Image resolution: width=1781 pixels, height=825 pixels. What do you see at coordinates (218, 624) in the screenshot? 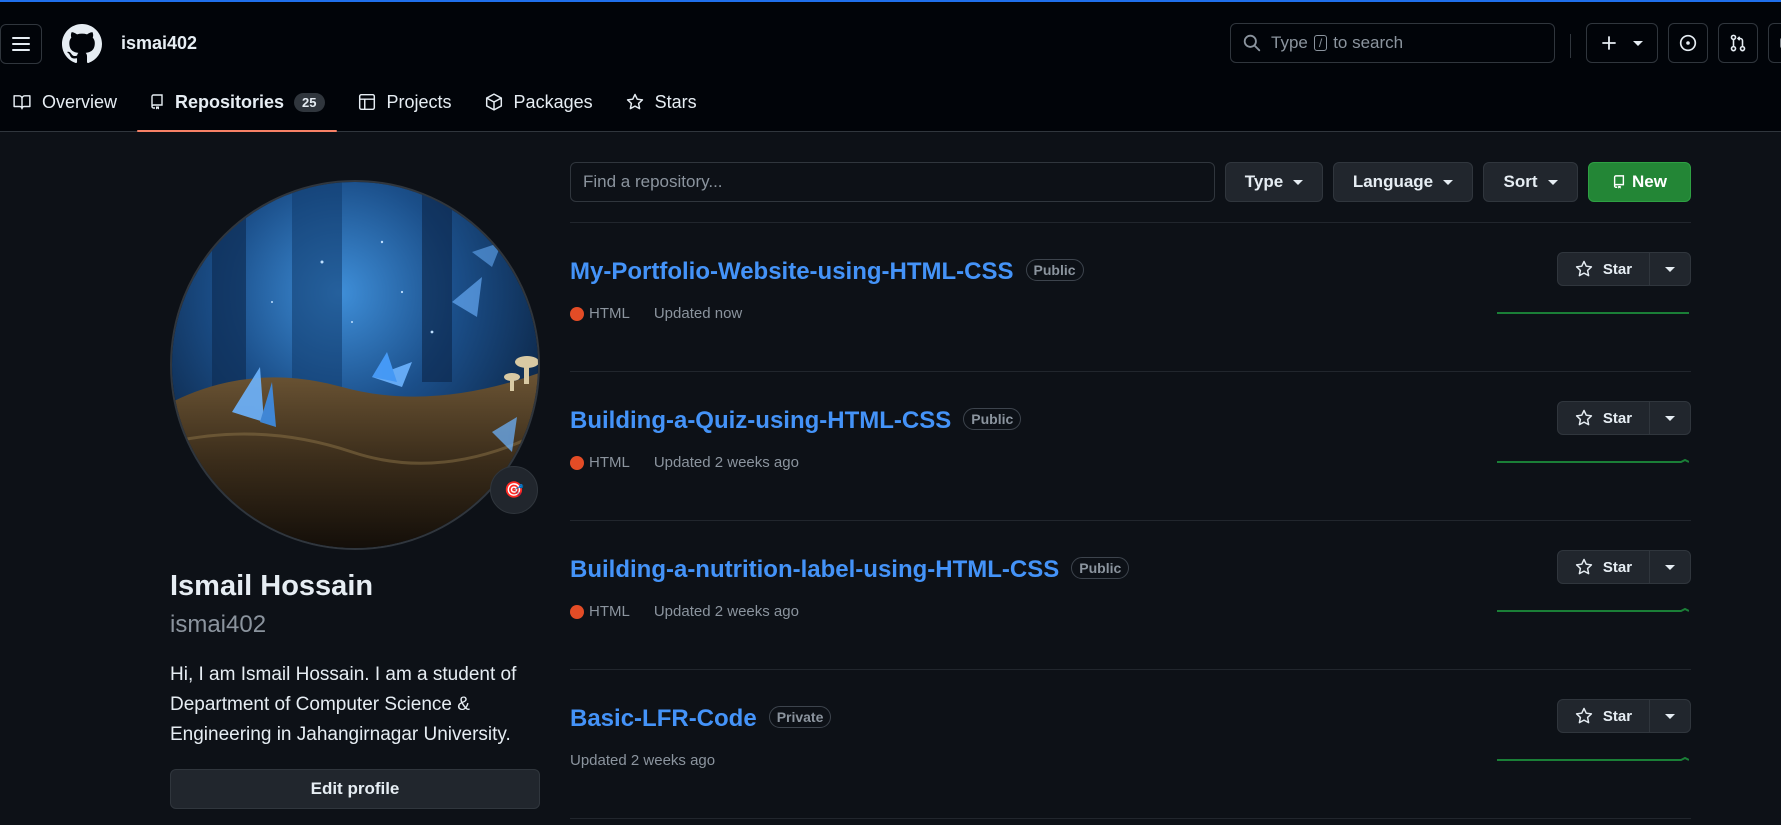
I see `profile-login: ismai402` at bounding box center [218, 624].